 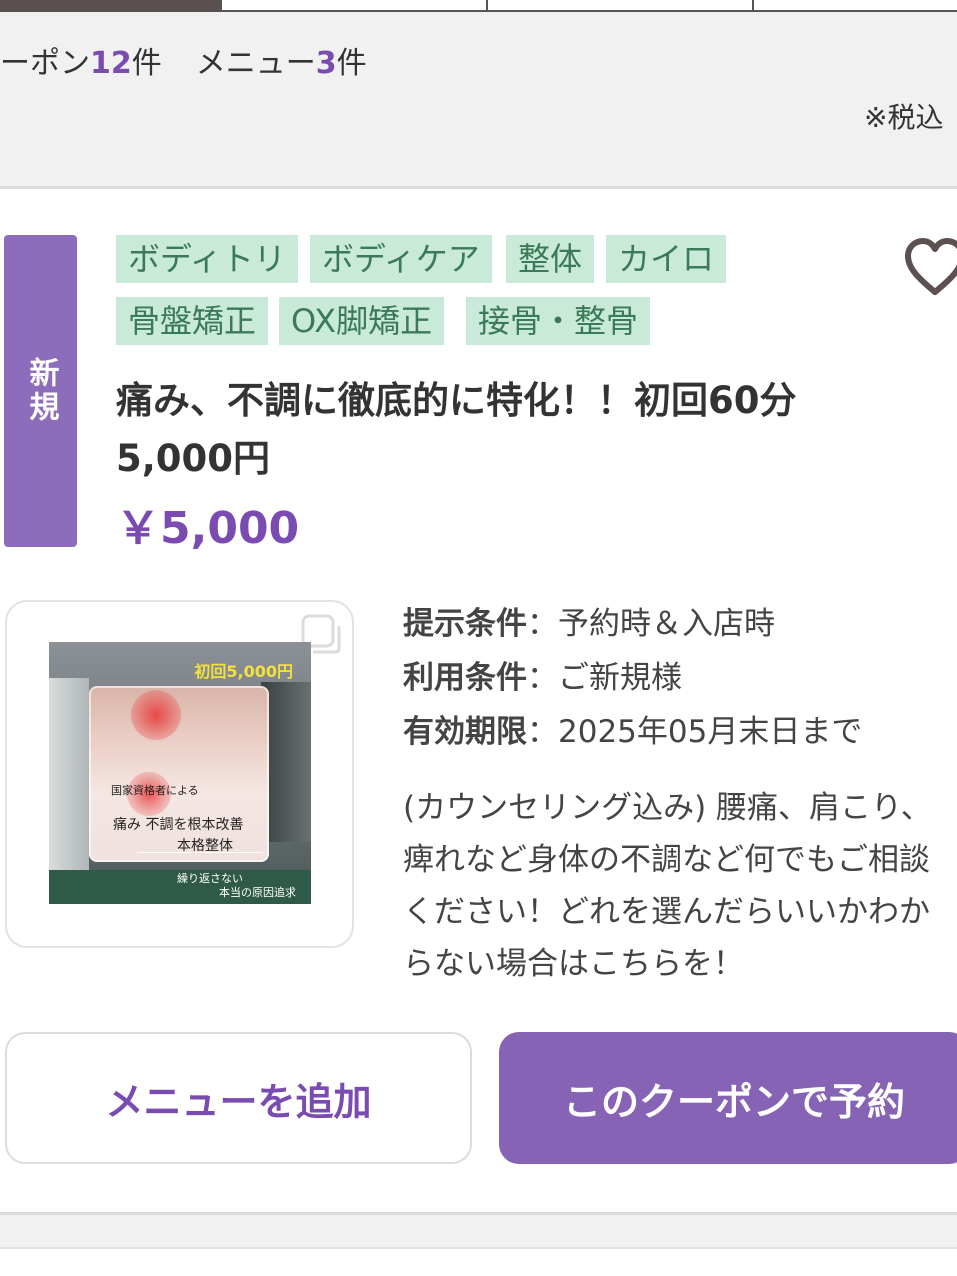 What do you see at coordinates (633, 732) in the screenshot?
I see `condition-expiry: 有効期限：2025年05月末日まで` at bounding box center [633, 732].